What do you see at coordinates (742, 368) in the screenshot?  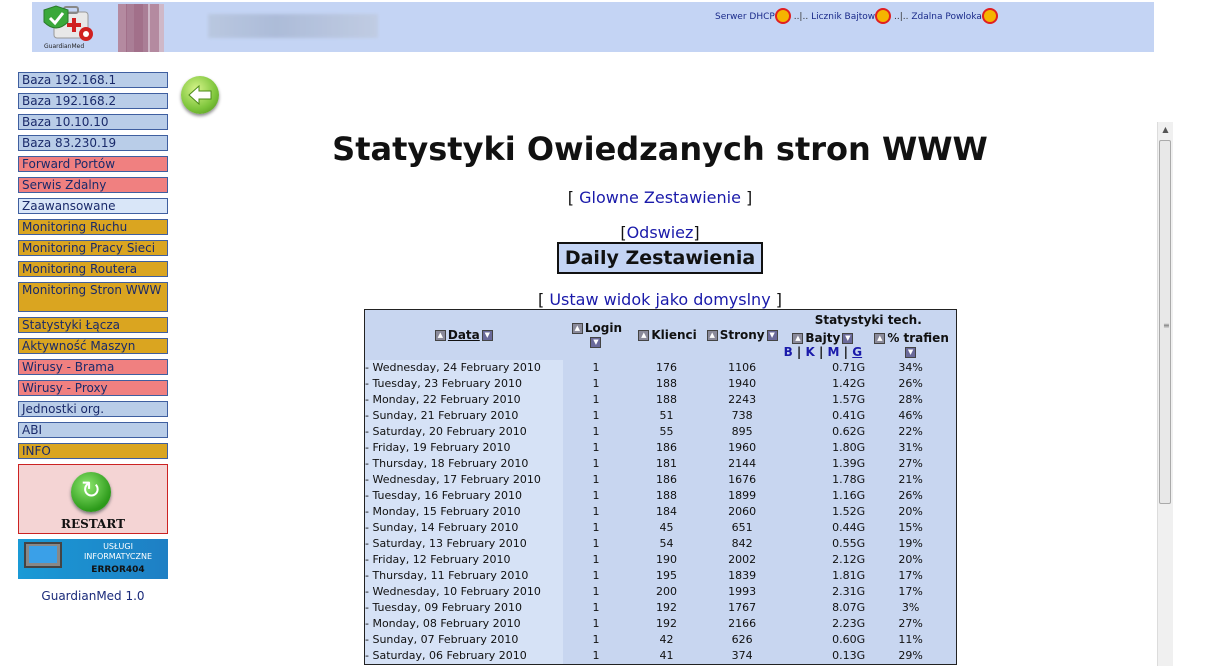 I see `row-strony-link: 1106` at bounding box center [742, 368].